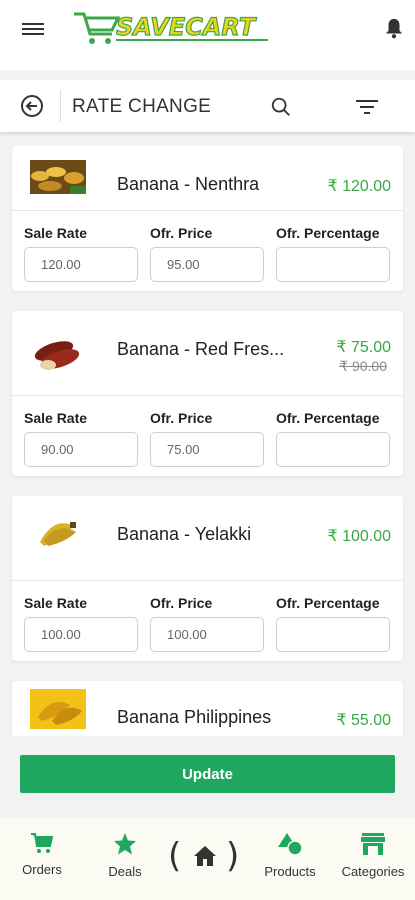 Image resolution: width=415 pixels, height=900 pixels. I want to click on page-title: RATE CHANGE, so click(142, 106).